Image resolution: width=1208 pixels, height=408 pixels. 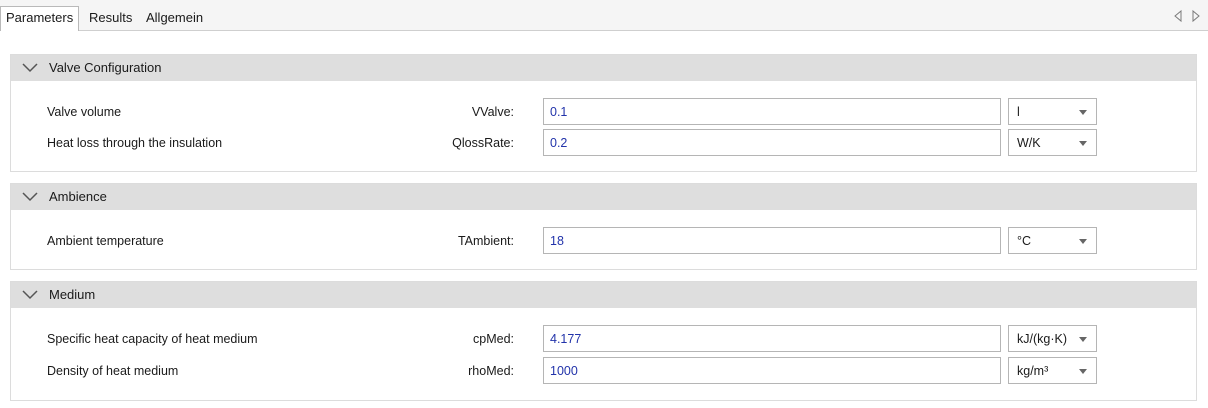 What do you see at coordinates (492, 112) in the screenshot?
I see `variable-name: VValve:` at bounding box center [492, 112].